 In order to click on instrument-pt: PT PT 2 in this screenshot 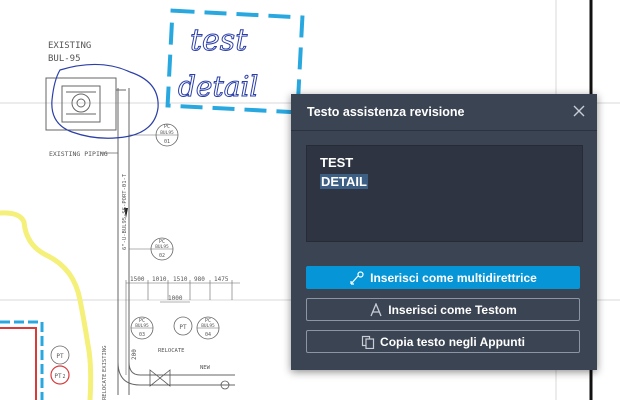, I will do `click(60, 365)`.